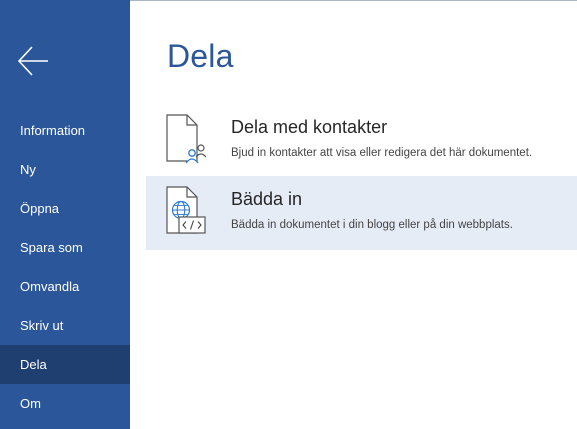 The width and height of the screenshot is (577, 429). Describe the element at coordinates (200, 56) in the screenshot. I see `page-title: Dela` at that location.